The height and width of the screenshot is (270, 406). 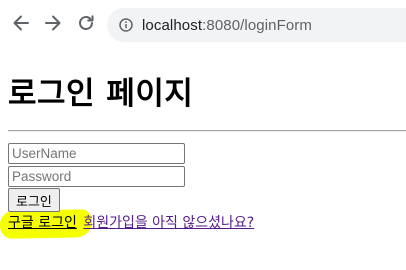 What do you see at coordinates (126, 25) in the screenshot?
I see `info-icon` at bounding box center [126, 25].